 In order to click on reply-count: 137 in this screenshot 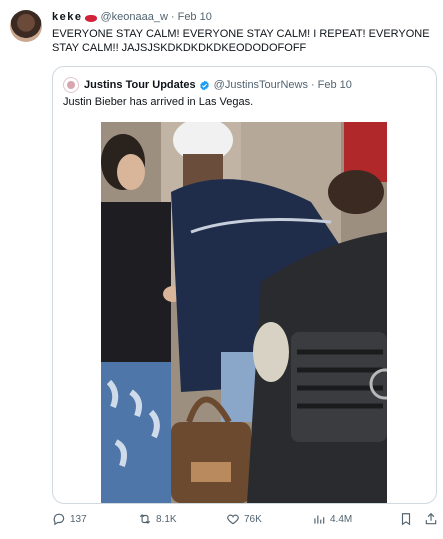, I will do `click(78, 519)`.